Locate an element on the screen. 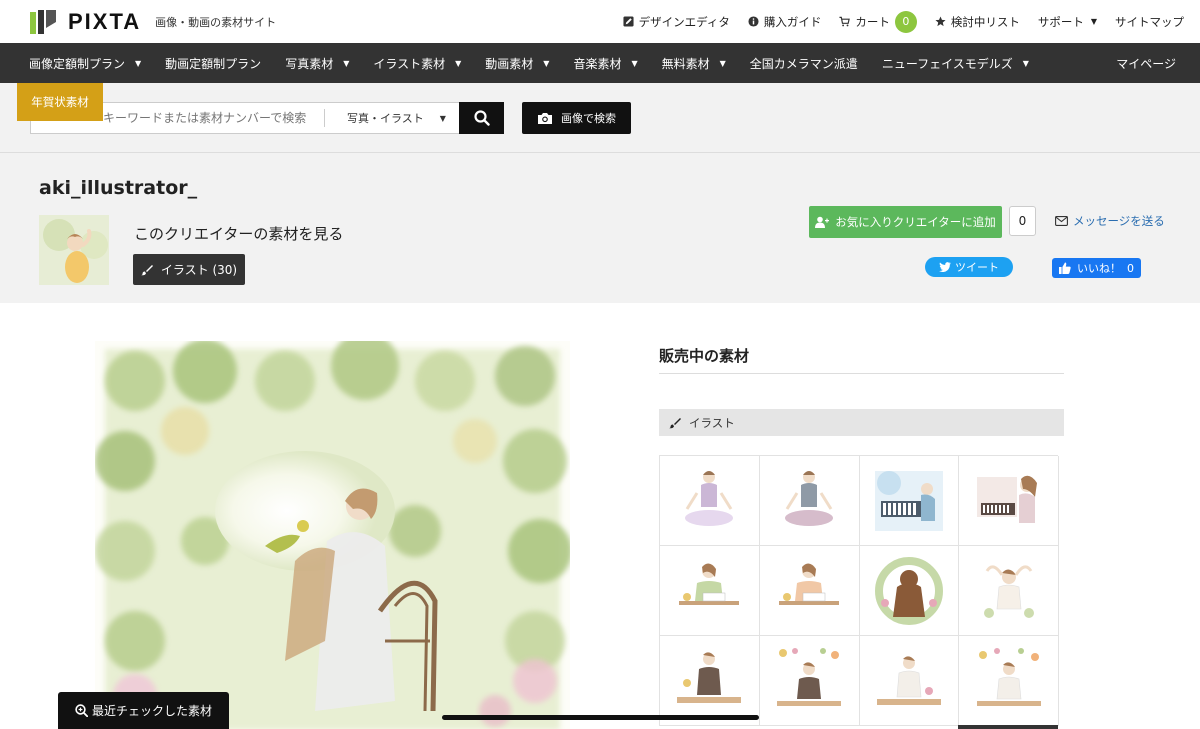 The width and height of the screenshot is (1200, 729). thumb-piano-woman is located at coordinates (1006, 499).